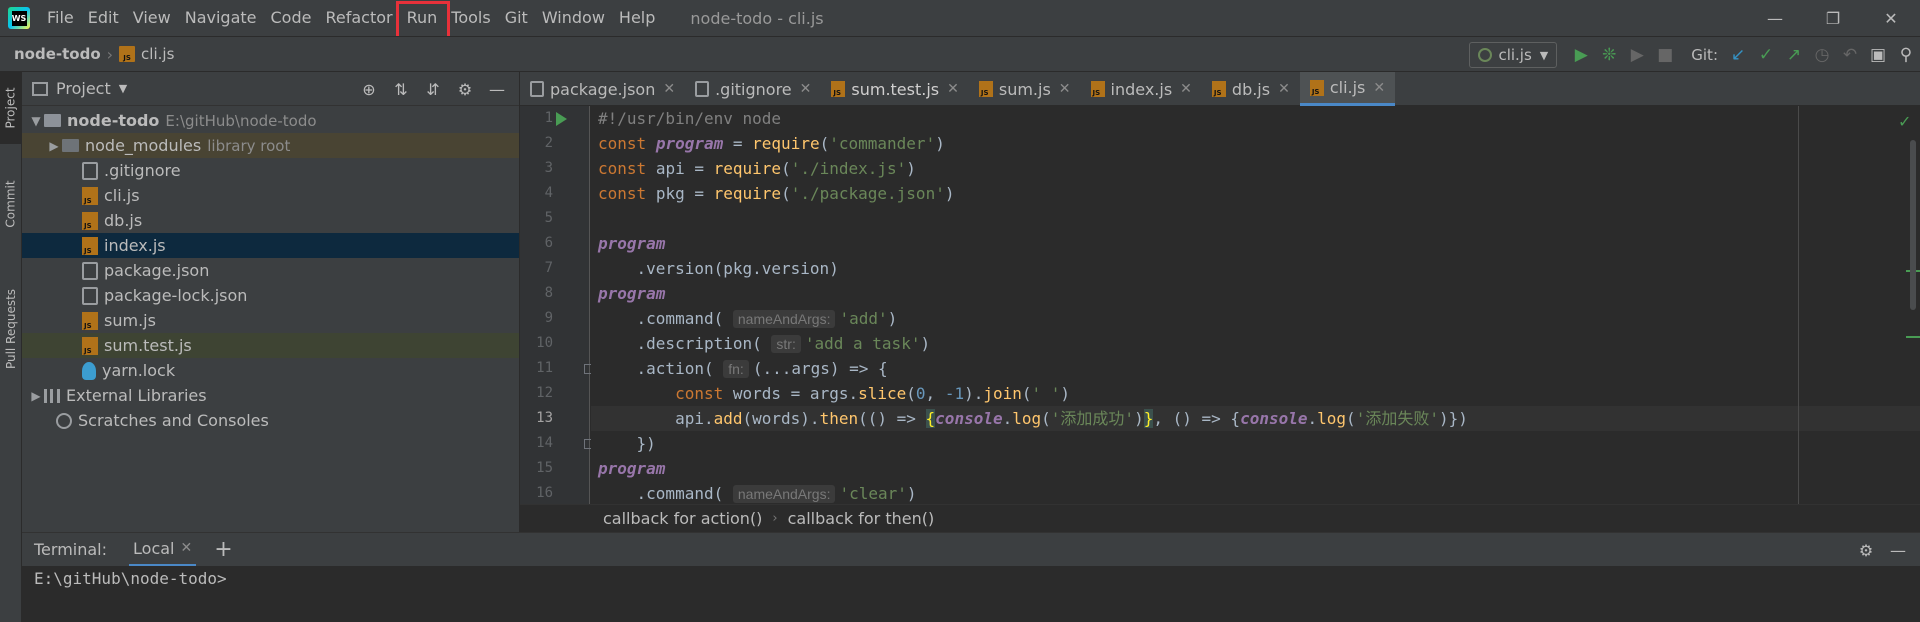 The image size is (1920, 622). Describe the element at coordinates (971, 594) in the screenshot. I see `terminal-body: E:\gitHub\node-todo>` at that location.